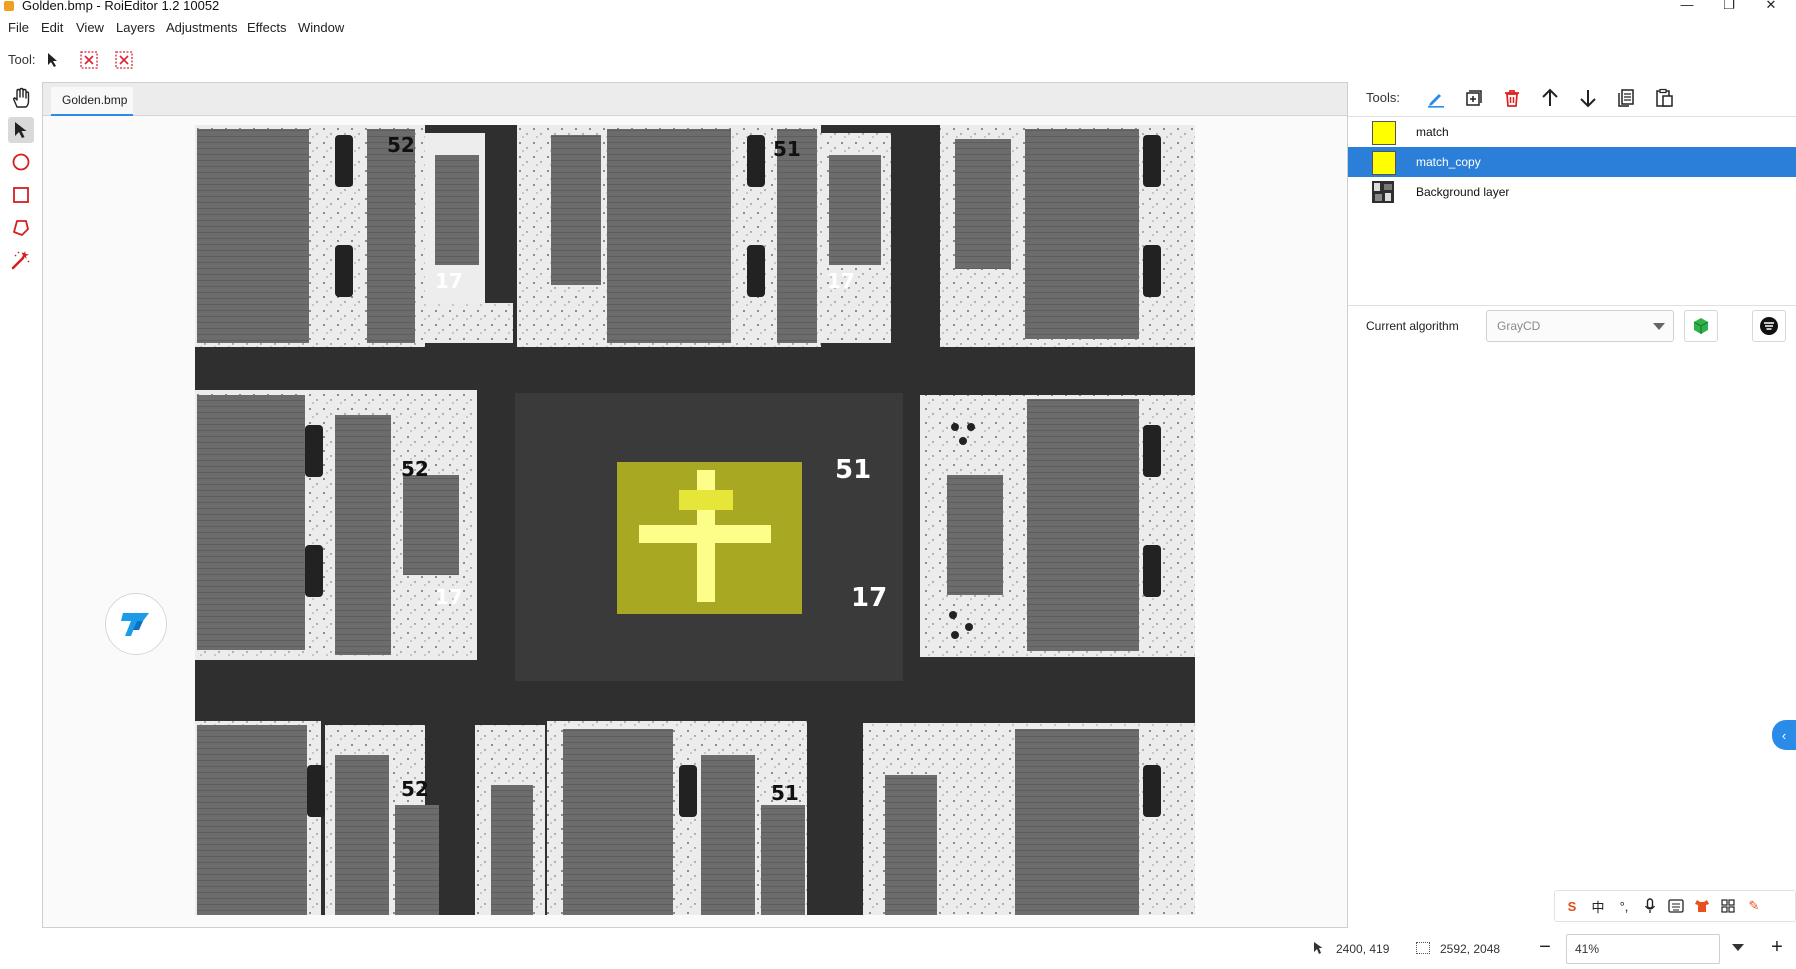  I want to click on rectangle-icon, so click(21, 195).